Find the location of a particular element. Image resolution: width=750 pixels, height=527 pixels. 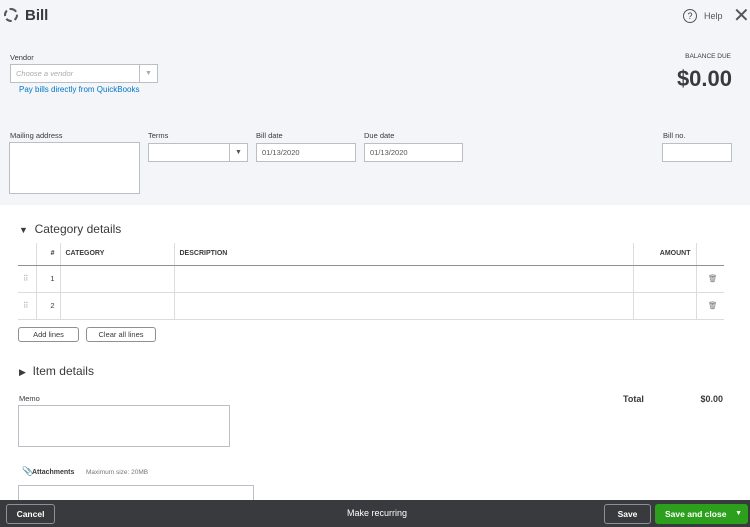

item-details-toggle: ▶ Item details is located at coordinates (56, 371).